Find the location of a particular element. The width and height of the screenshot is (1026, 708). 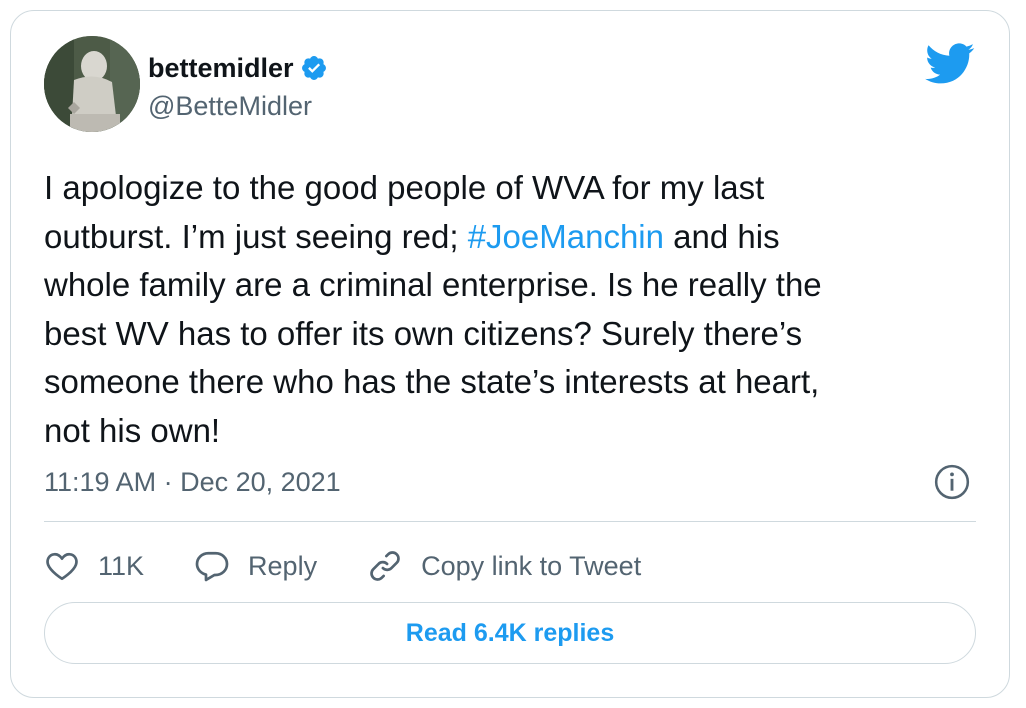

copy-link-button: Copy link to Tweet is located at coordinates (504, 566).